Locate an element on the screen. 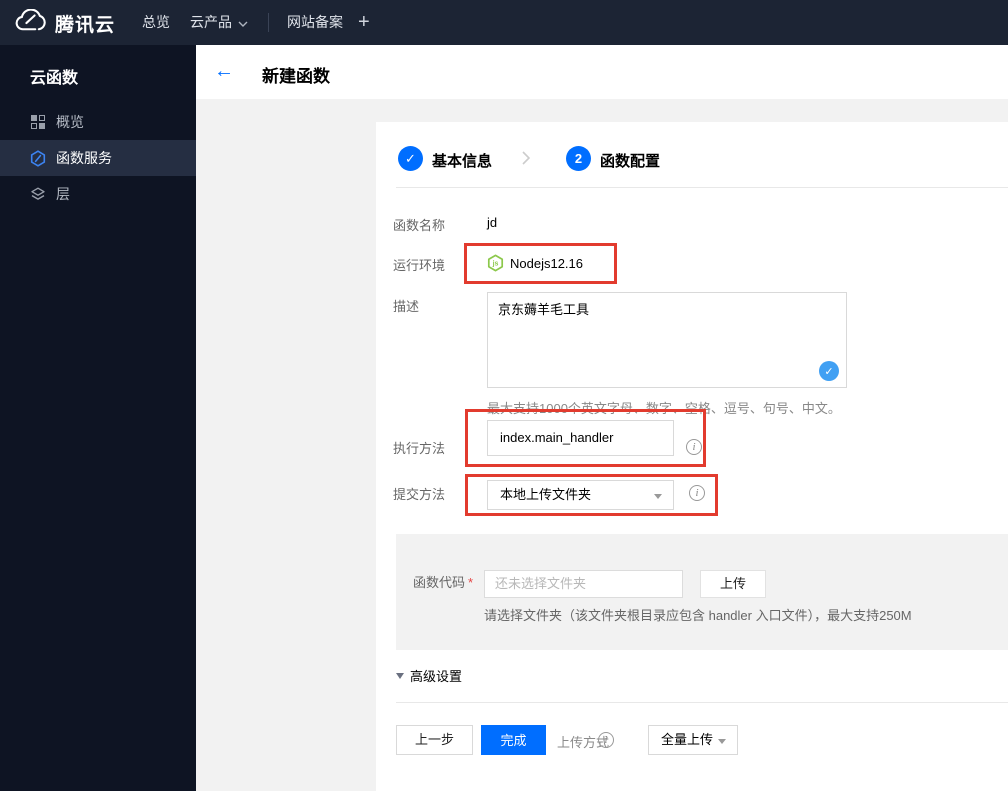 The width and height of the screenshot is (1008, 791). chevron-down-icon is located at coordinates (243, 22).